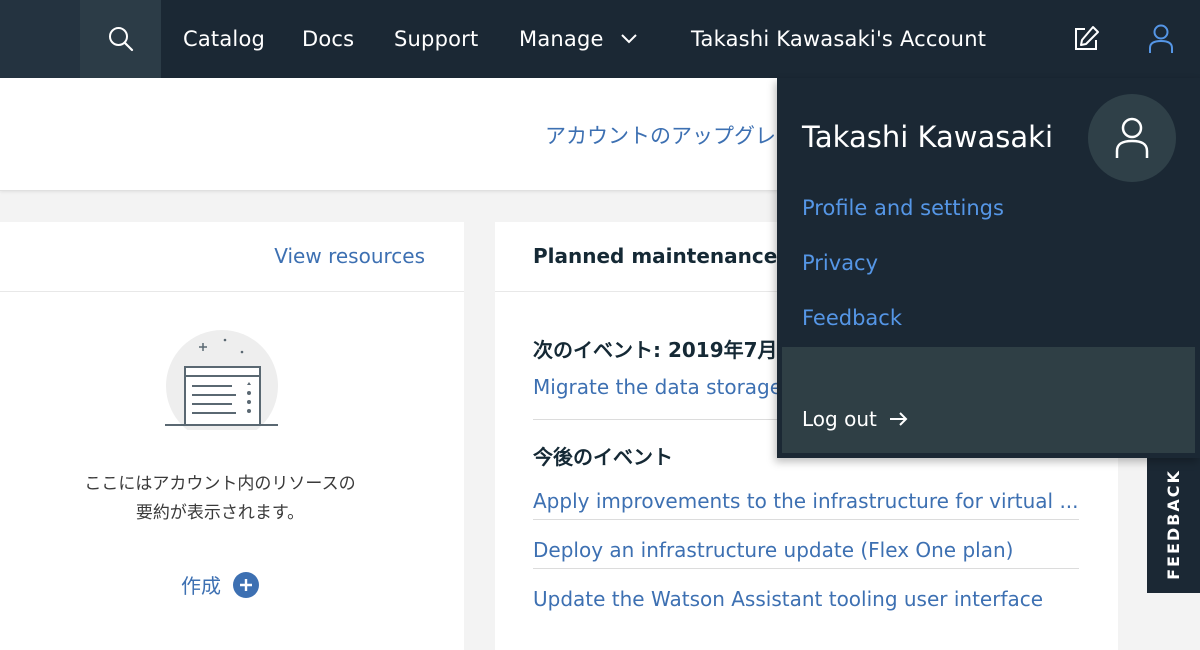 This screenshot has height=650, width=1200. Describe the element at coordinates (220, 484) in the screenshot. I see `empty-resources-line-1: ここにはアカウント内のリソースの` at that location.